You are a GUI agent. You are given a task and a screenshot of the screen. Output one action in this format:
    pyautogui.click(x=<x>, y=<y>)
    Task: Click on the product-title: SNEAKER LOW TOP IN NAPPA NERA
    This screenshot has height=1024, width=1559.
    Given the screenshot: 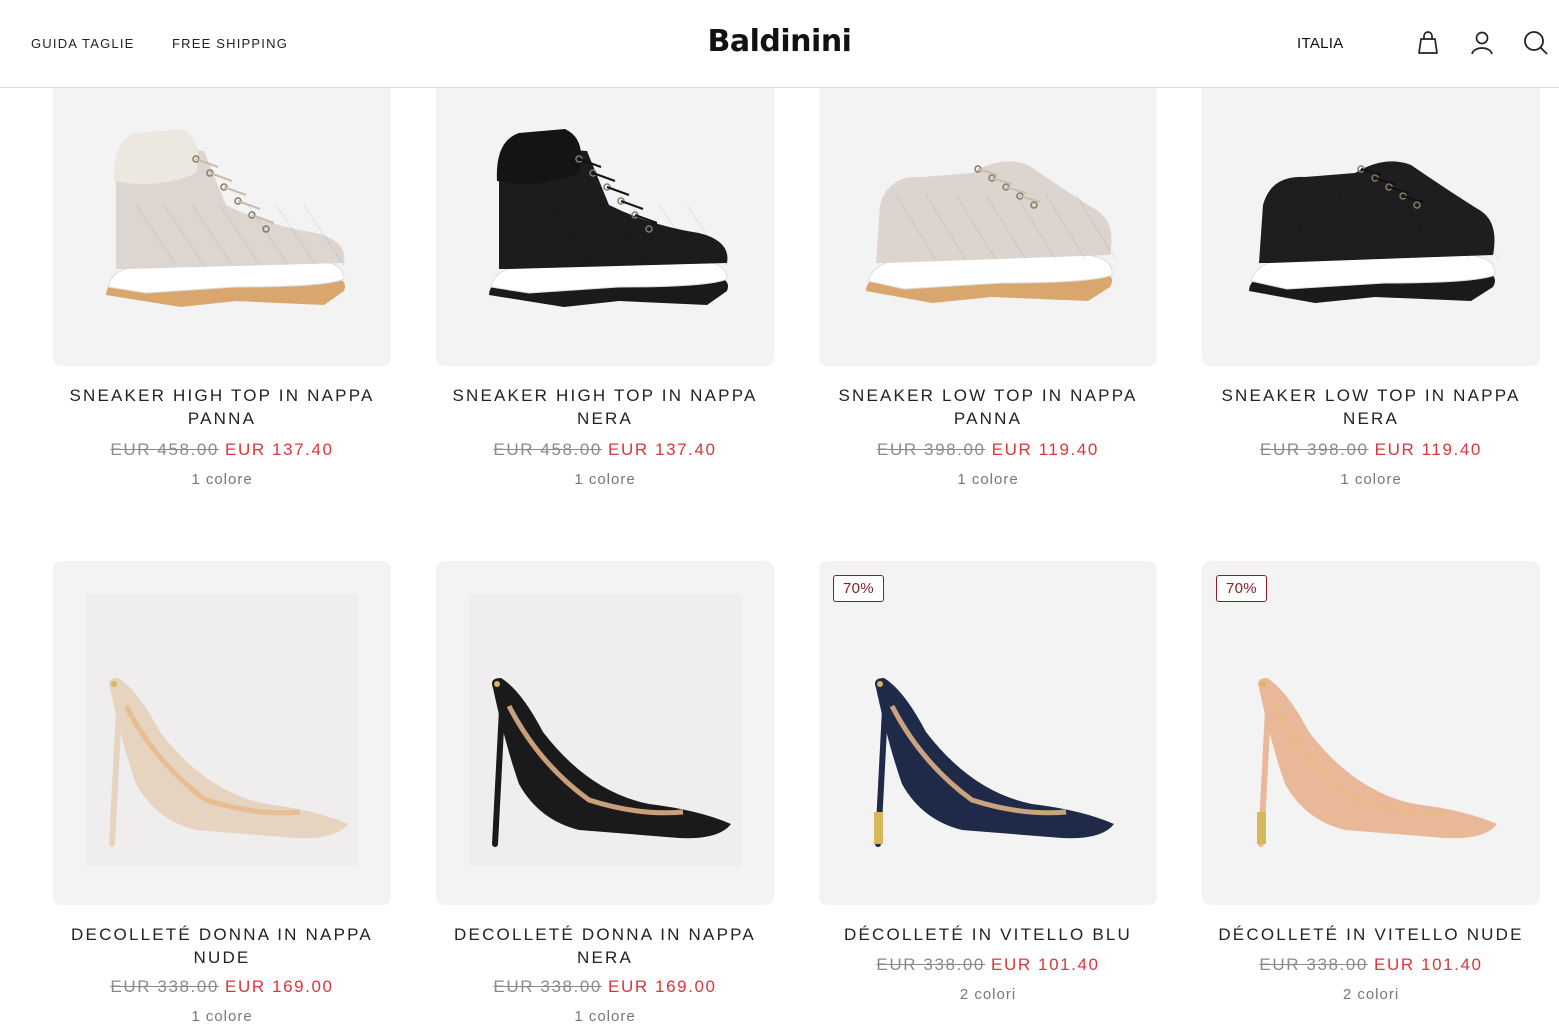 What is the action you would take?
    pyautogui.click(x=1371, y=407)
    